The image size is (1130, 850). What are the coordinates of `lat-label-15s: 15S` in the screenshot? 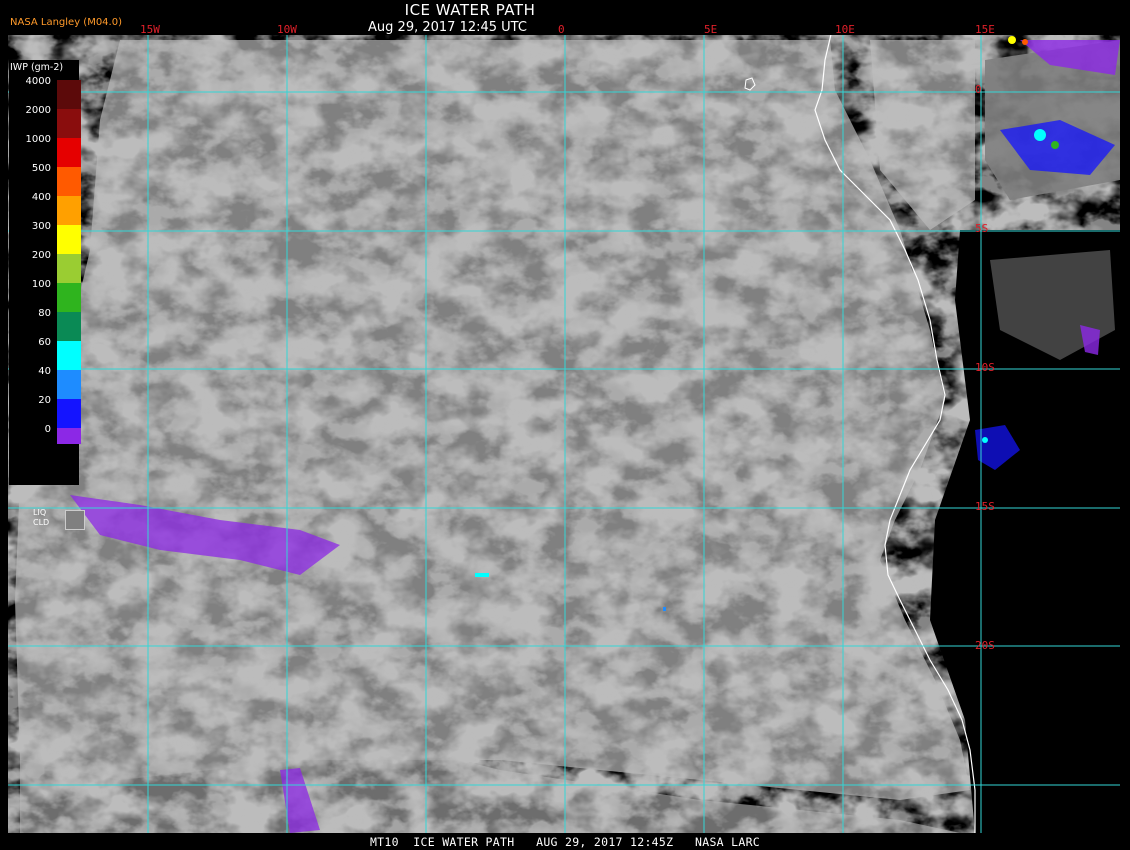 It's located at (985, 506).